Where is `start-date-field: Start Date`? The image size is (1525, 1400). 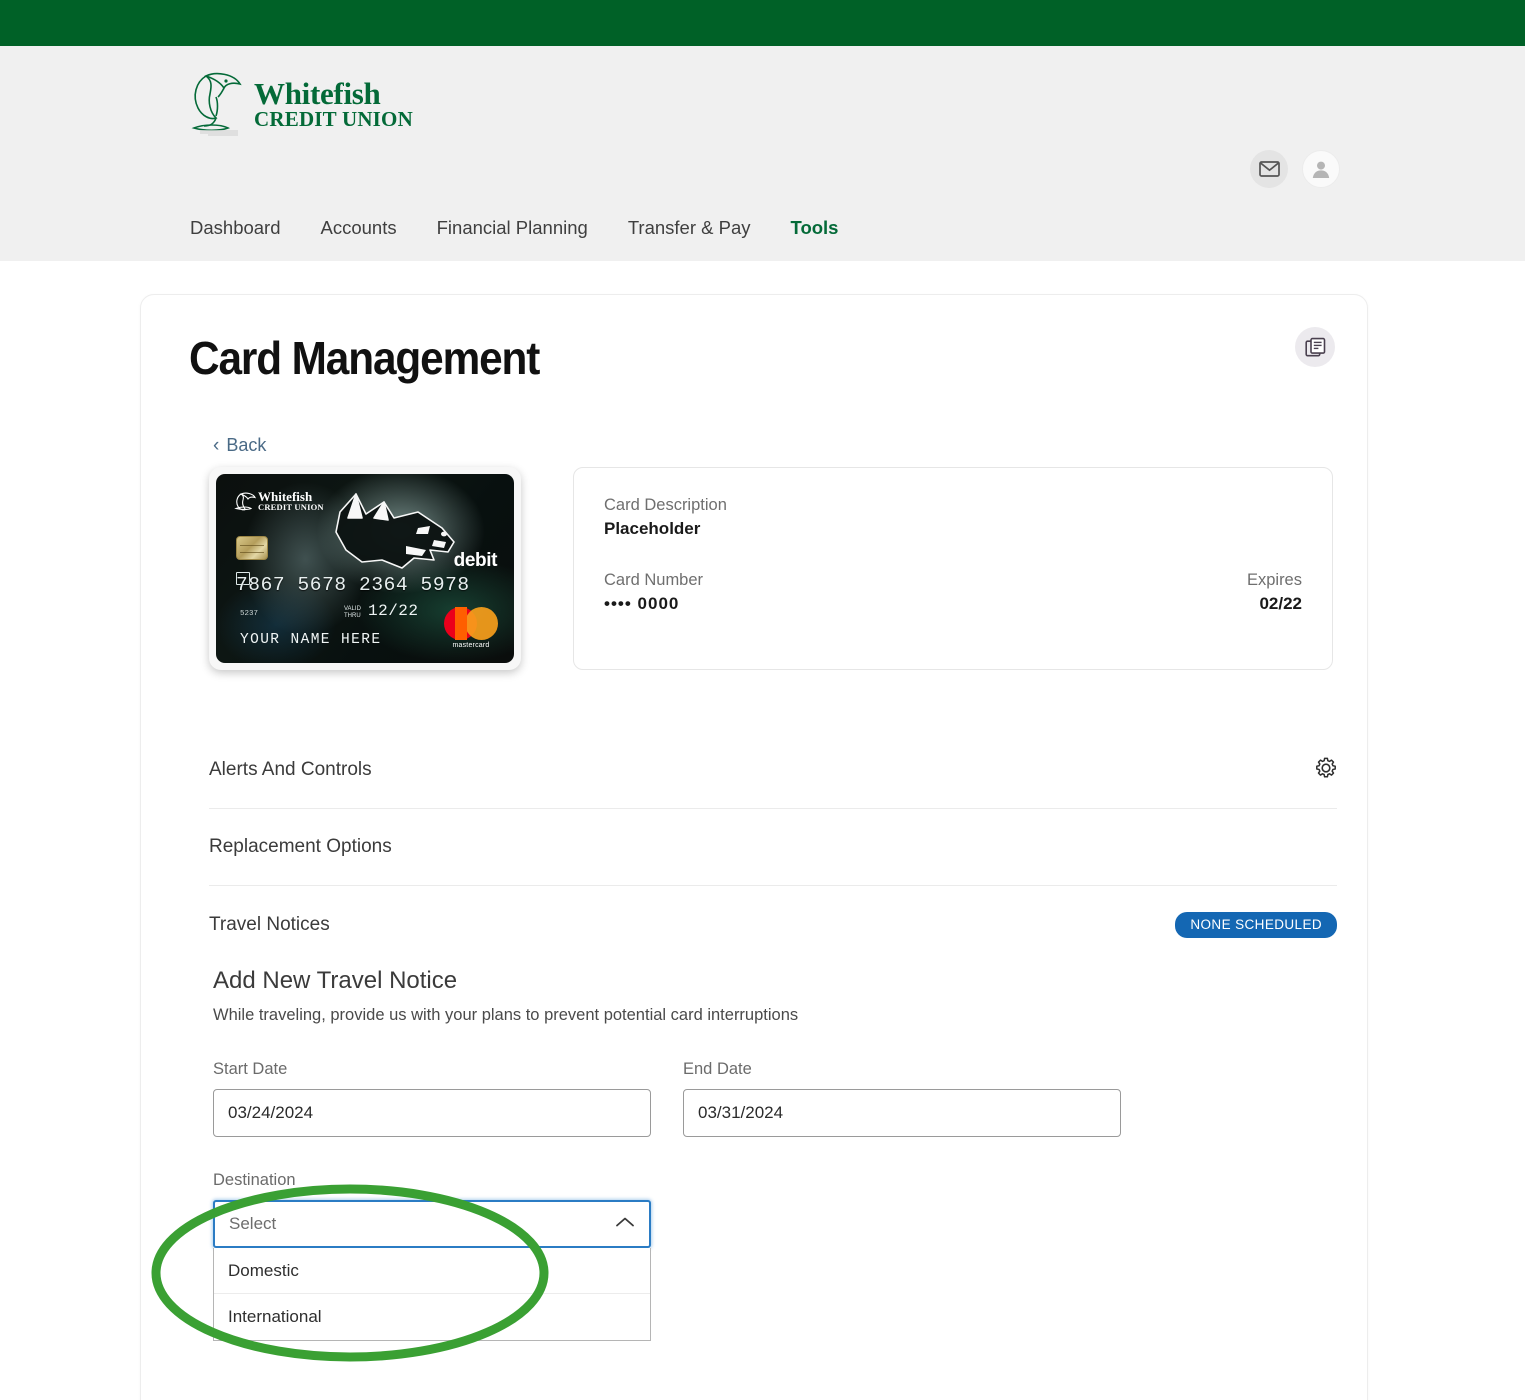
start-date-field: Start Date is located at coordinates (432, 1098).